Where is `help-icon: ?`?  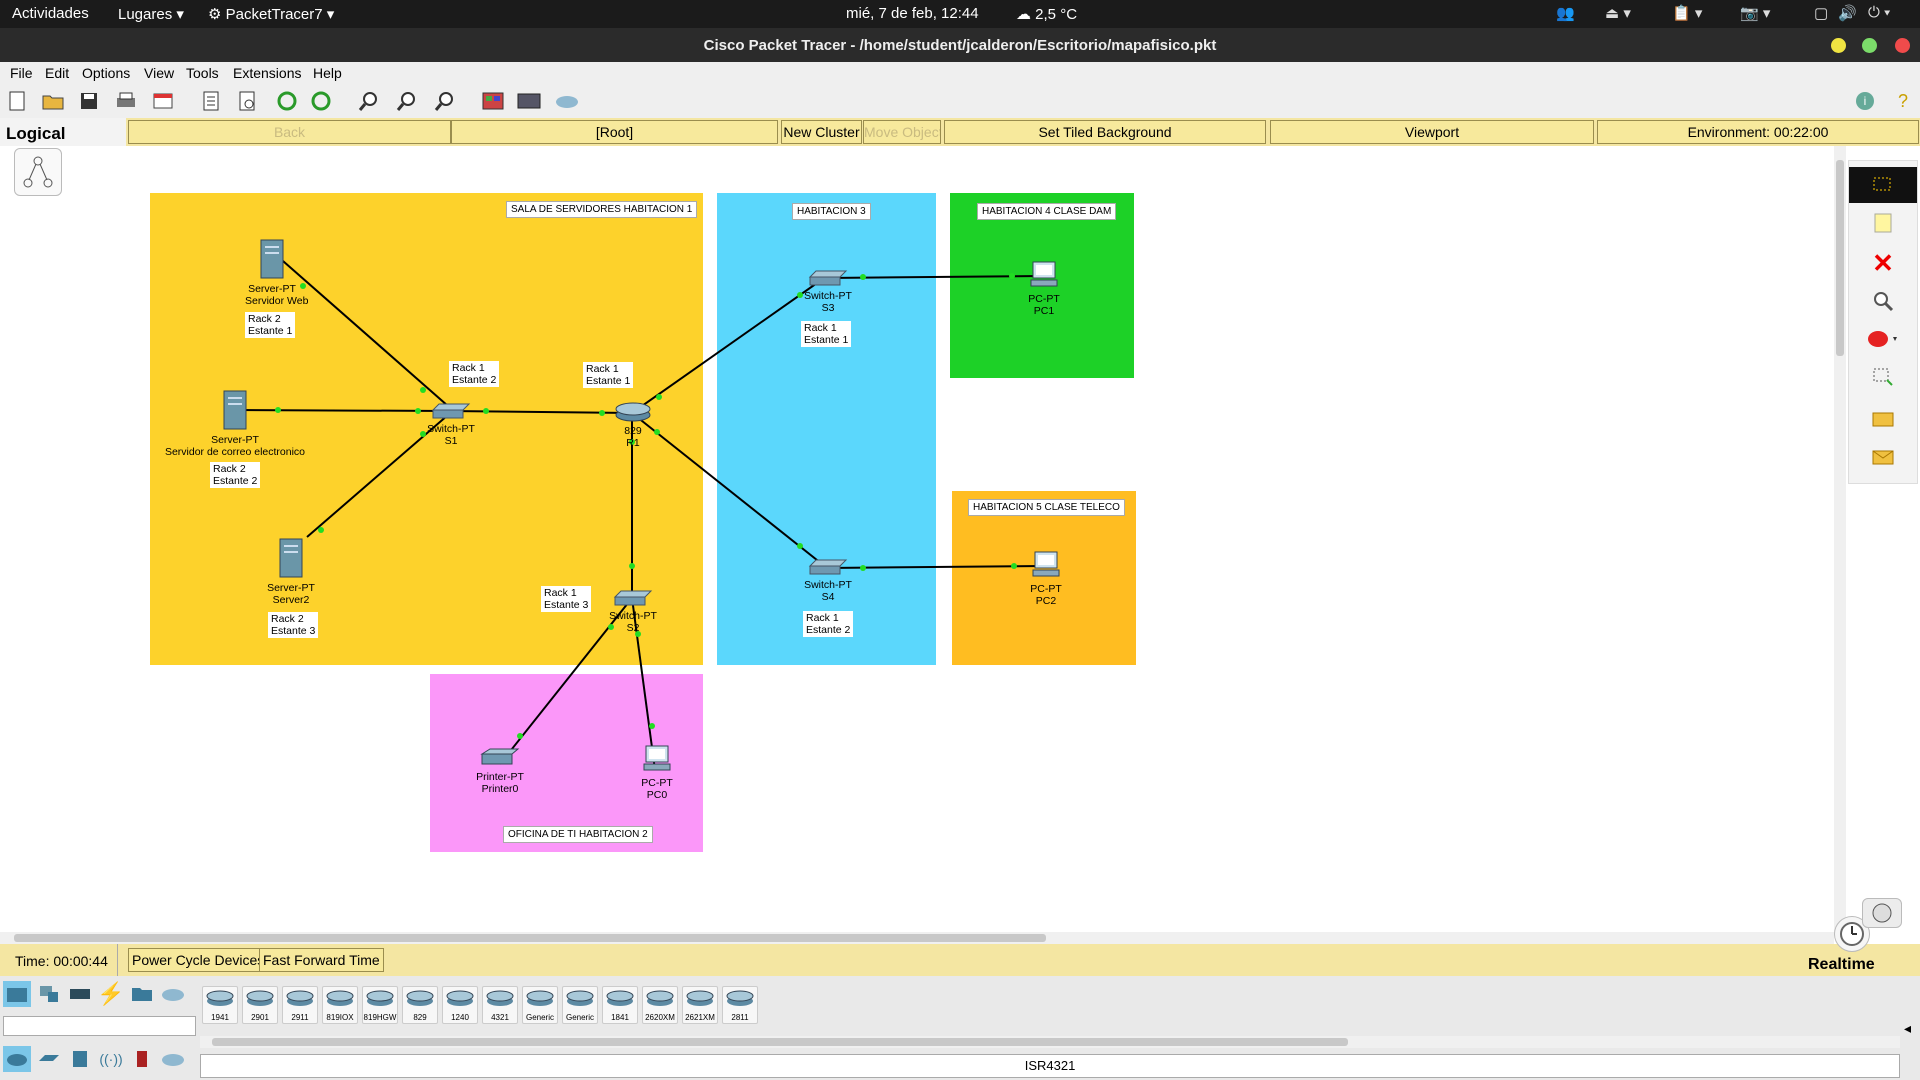 help-icon: ? is located at coordinates (1903, 101).